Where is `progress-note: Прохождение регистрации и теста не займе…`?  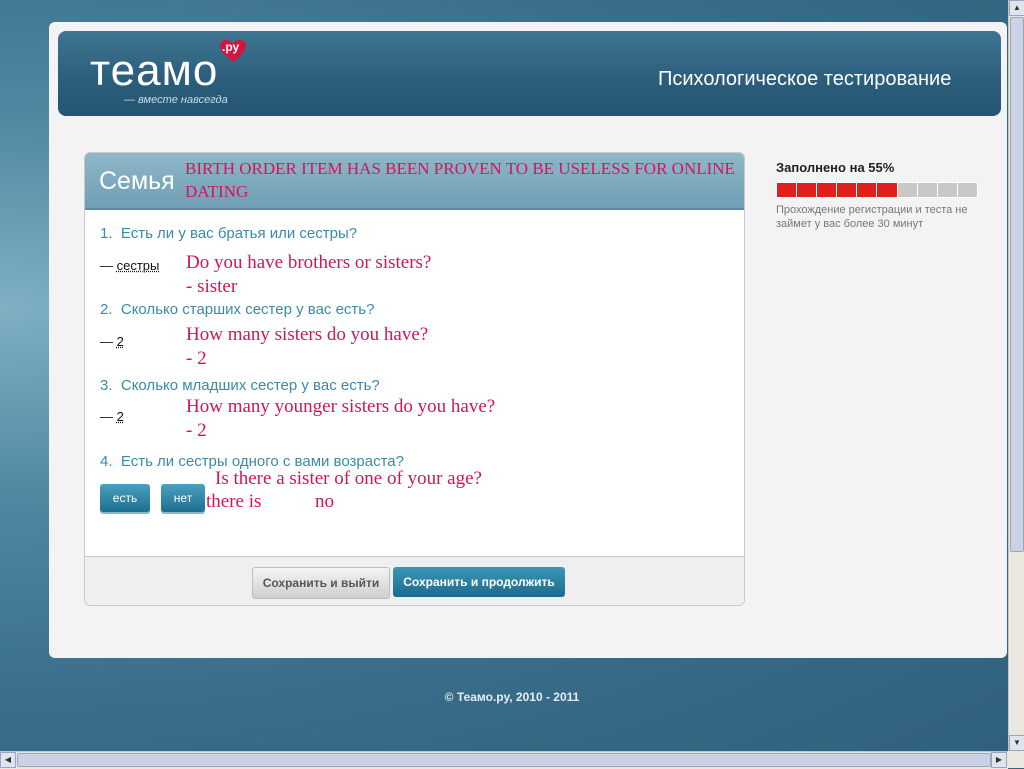 progress-note: Прохождение регистрации и теста не займе… is located at coordinates (872, 217).